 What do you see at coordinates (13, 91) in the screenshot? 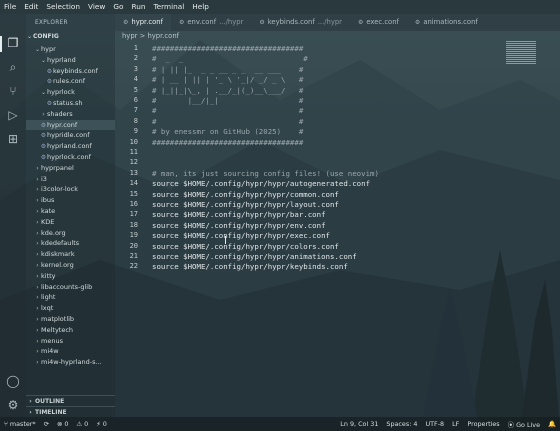
I see `source-control-icon: ⑂` at bounding box center [13, 91].